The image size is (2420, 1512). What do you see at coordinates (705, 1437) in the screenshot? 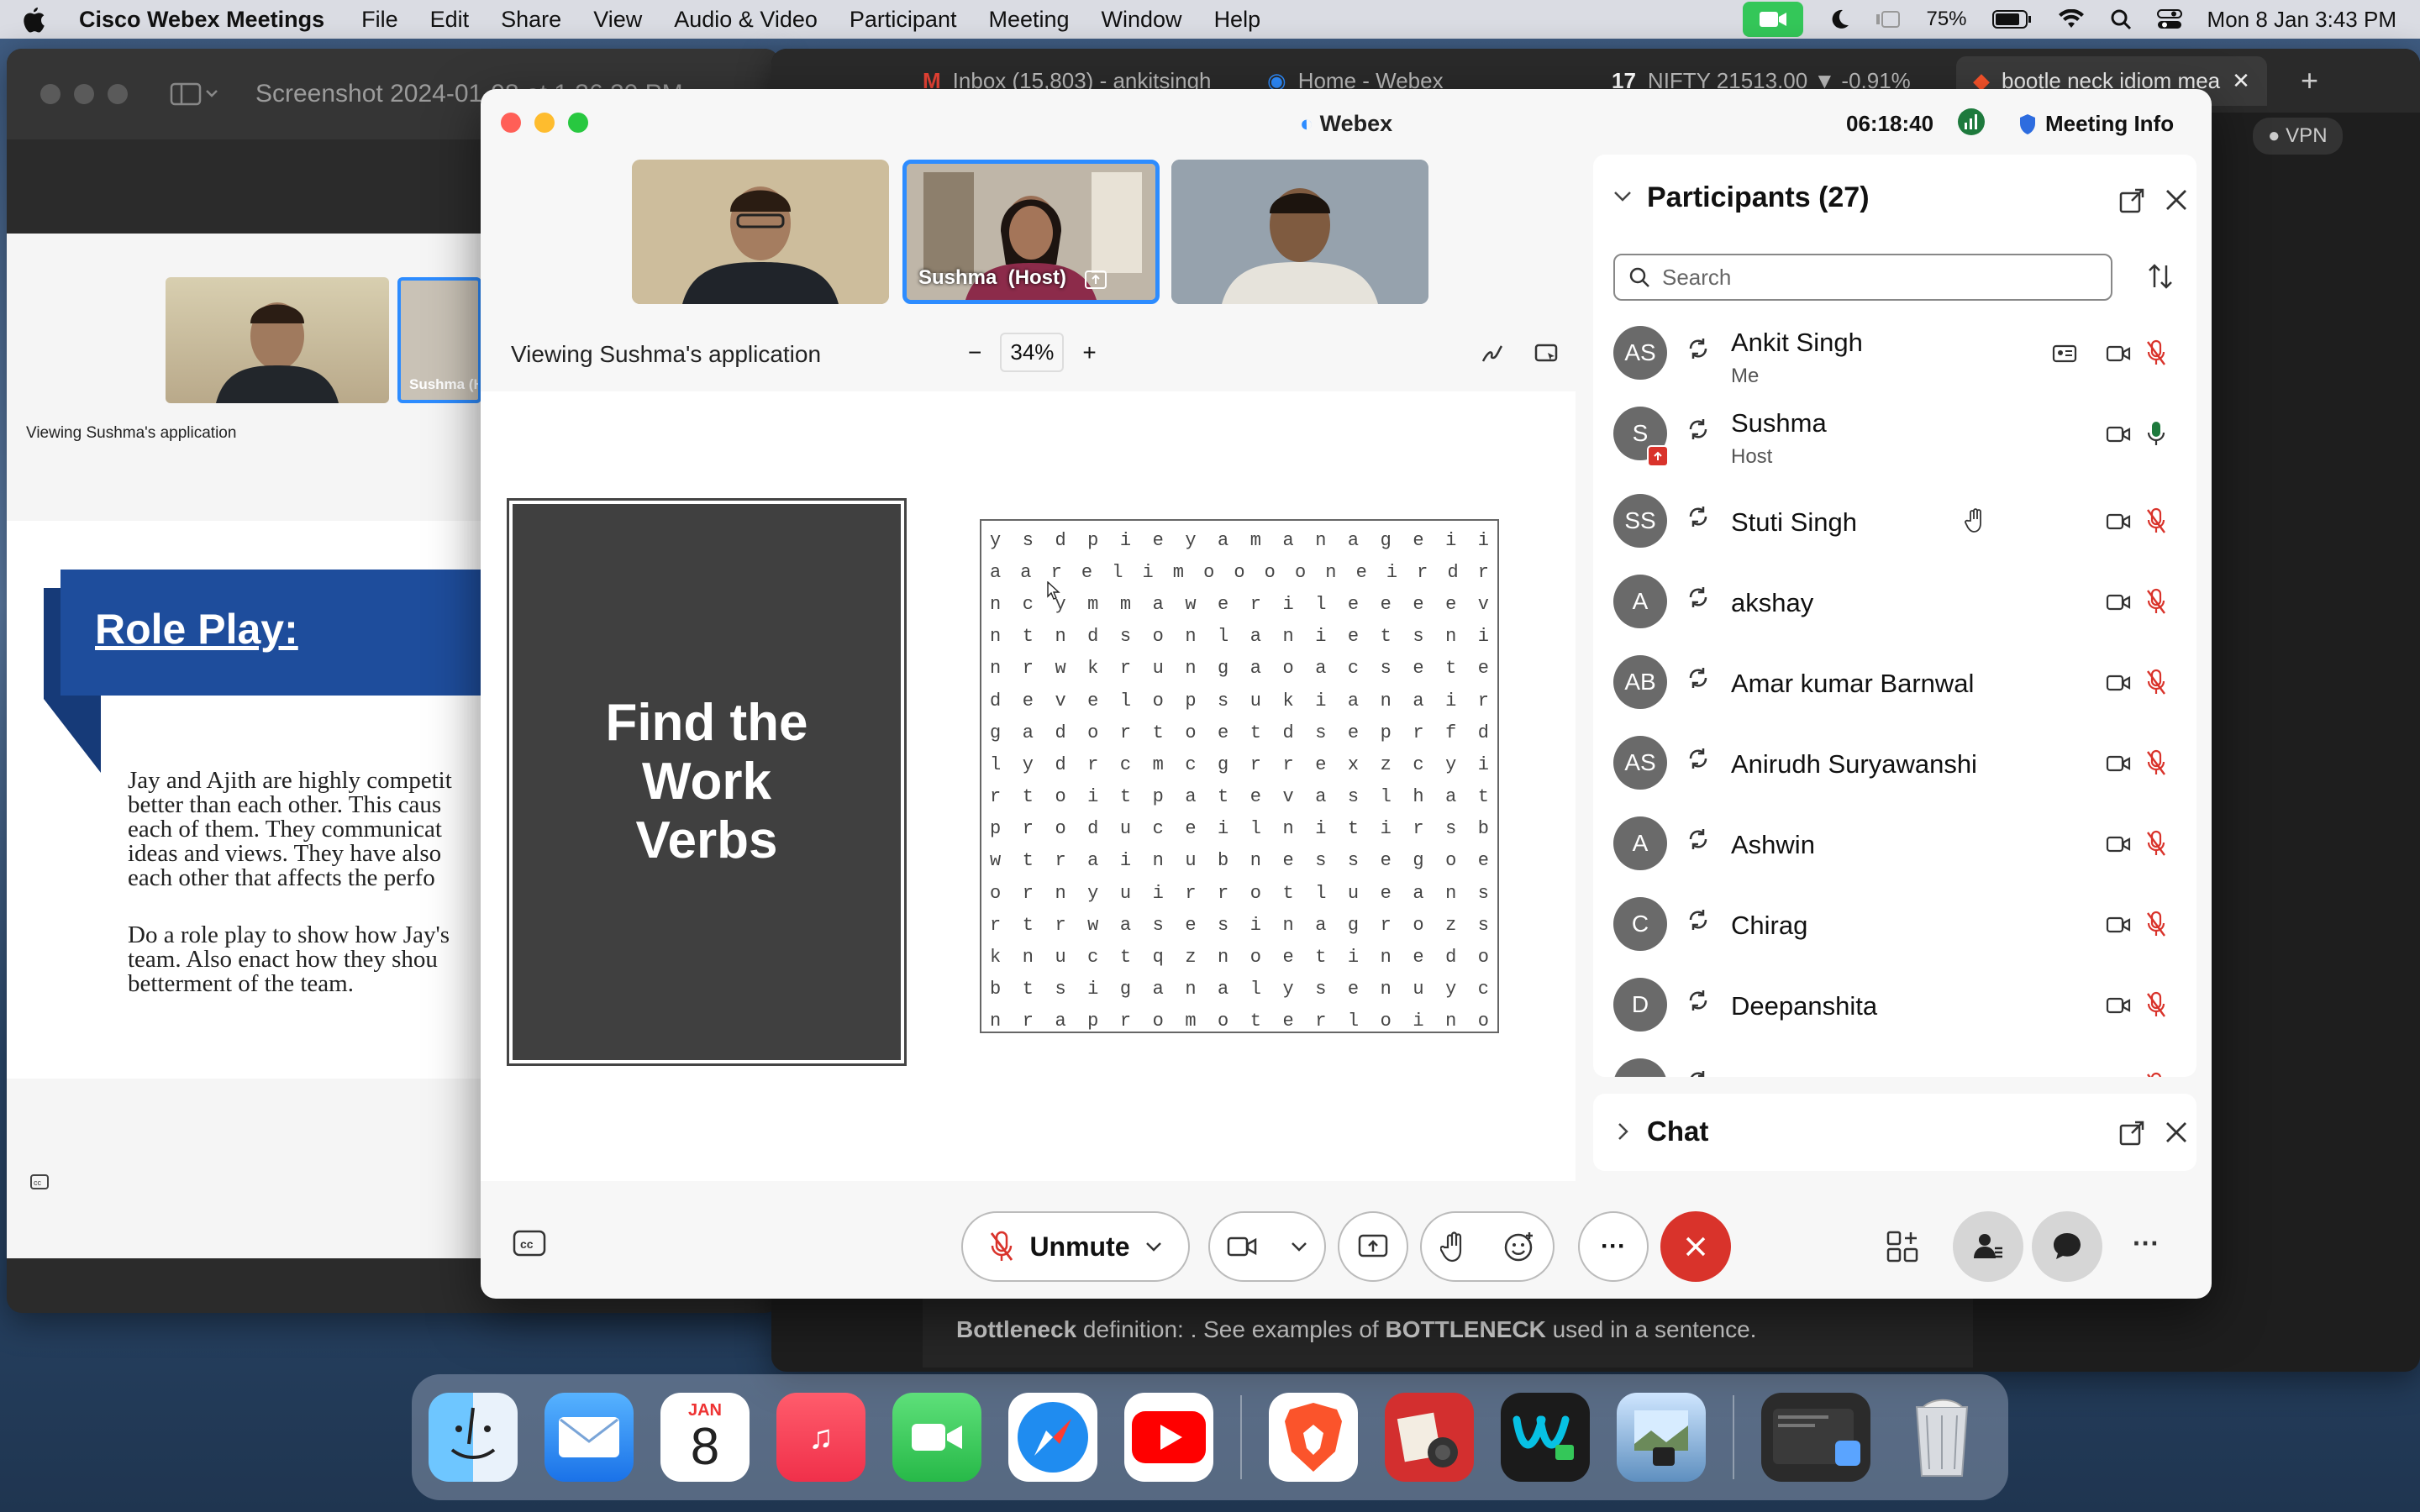
I see `calendar-icon: JAN 8` at bounding box center [705, 1437].